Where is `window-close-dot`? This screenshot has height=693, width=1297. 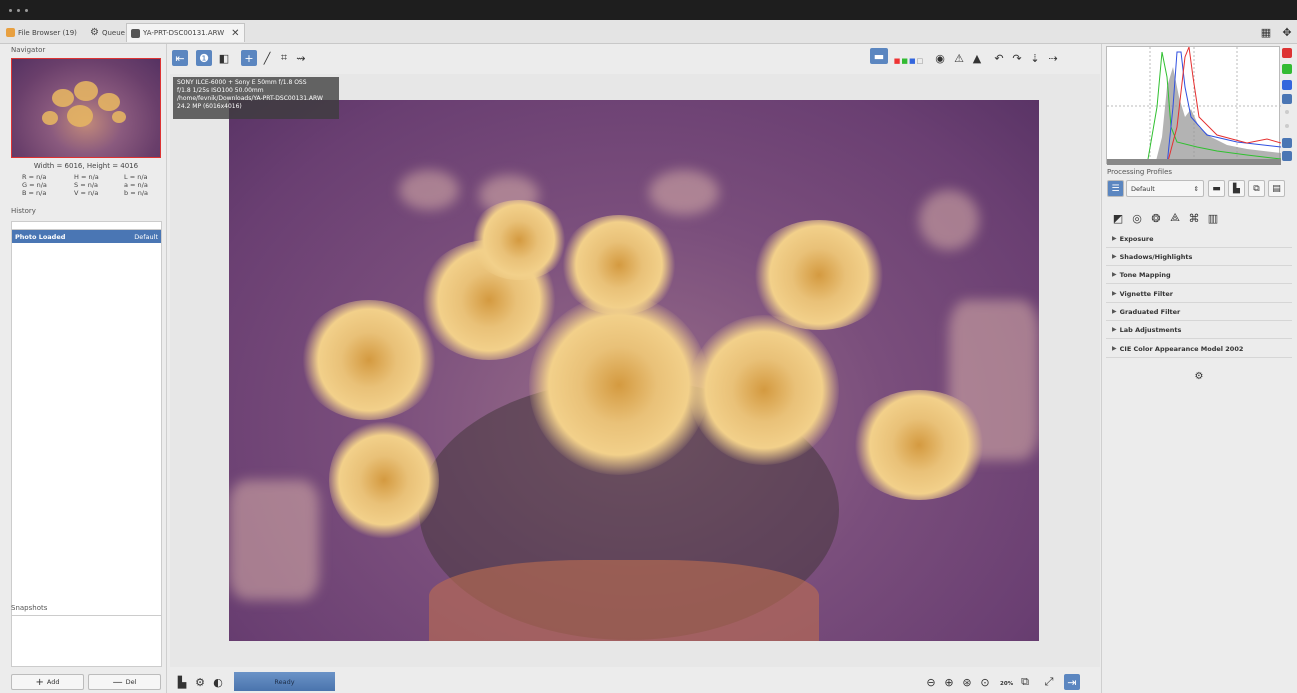 window-close-dot is located at coordinates (10, 10).